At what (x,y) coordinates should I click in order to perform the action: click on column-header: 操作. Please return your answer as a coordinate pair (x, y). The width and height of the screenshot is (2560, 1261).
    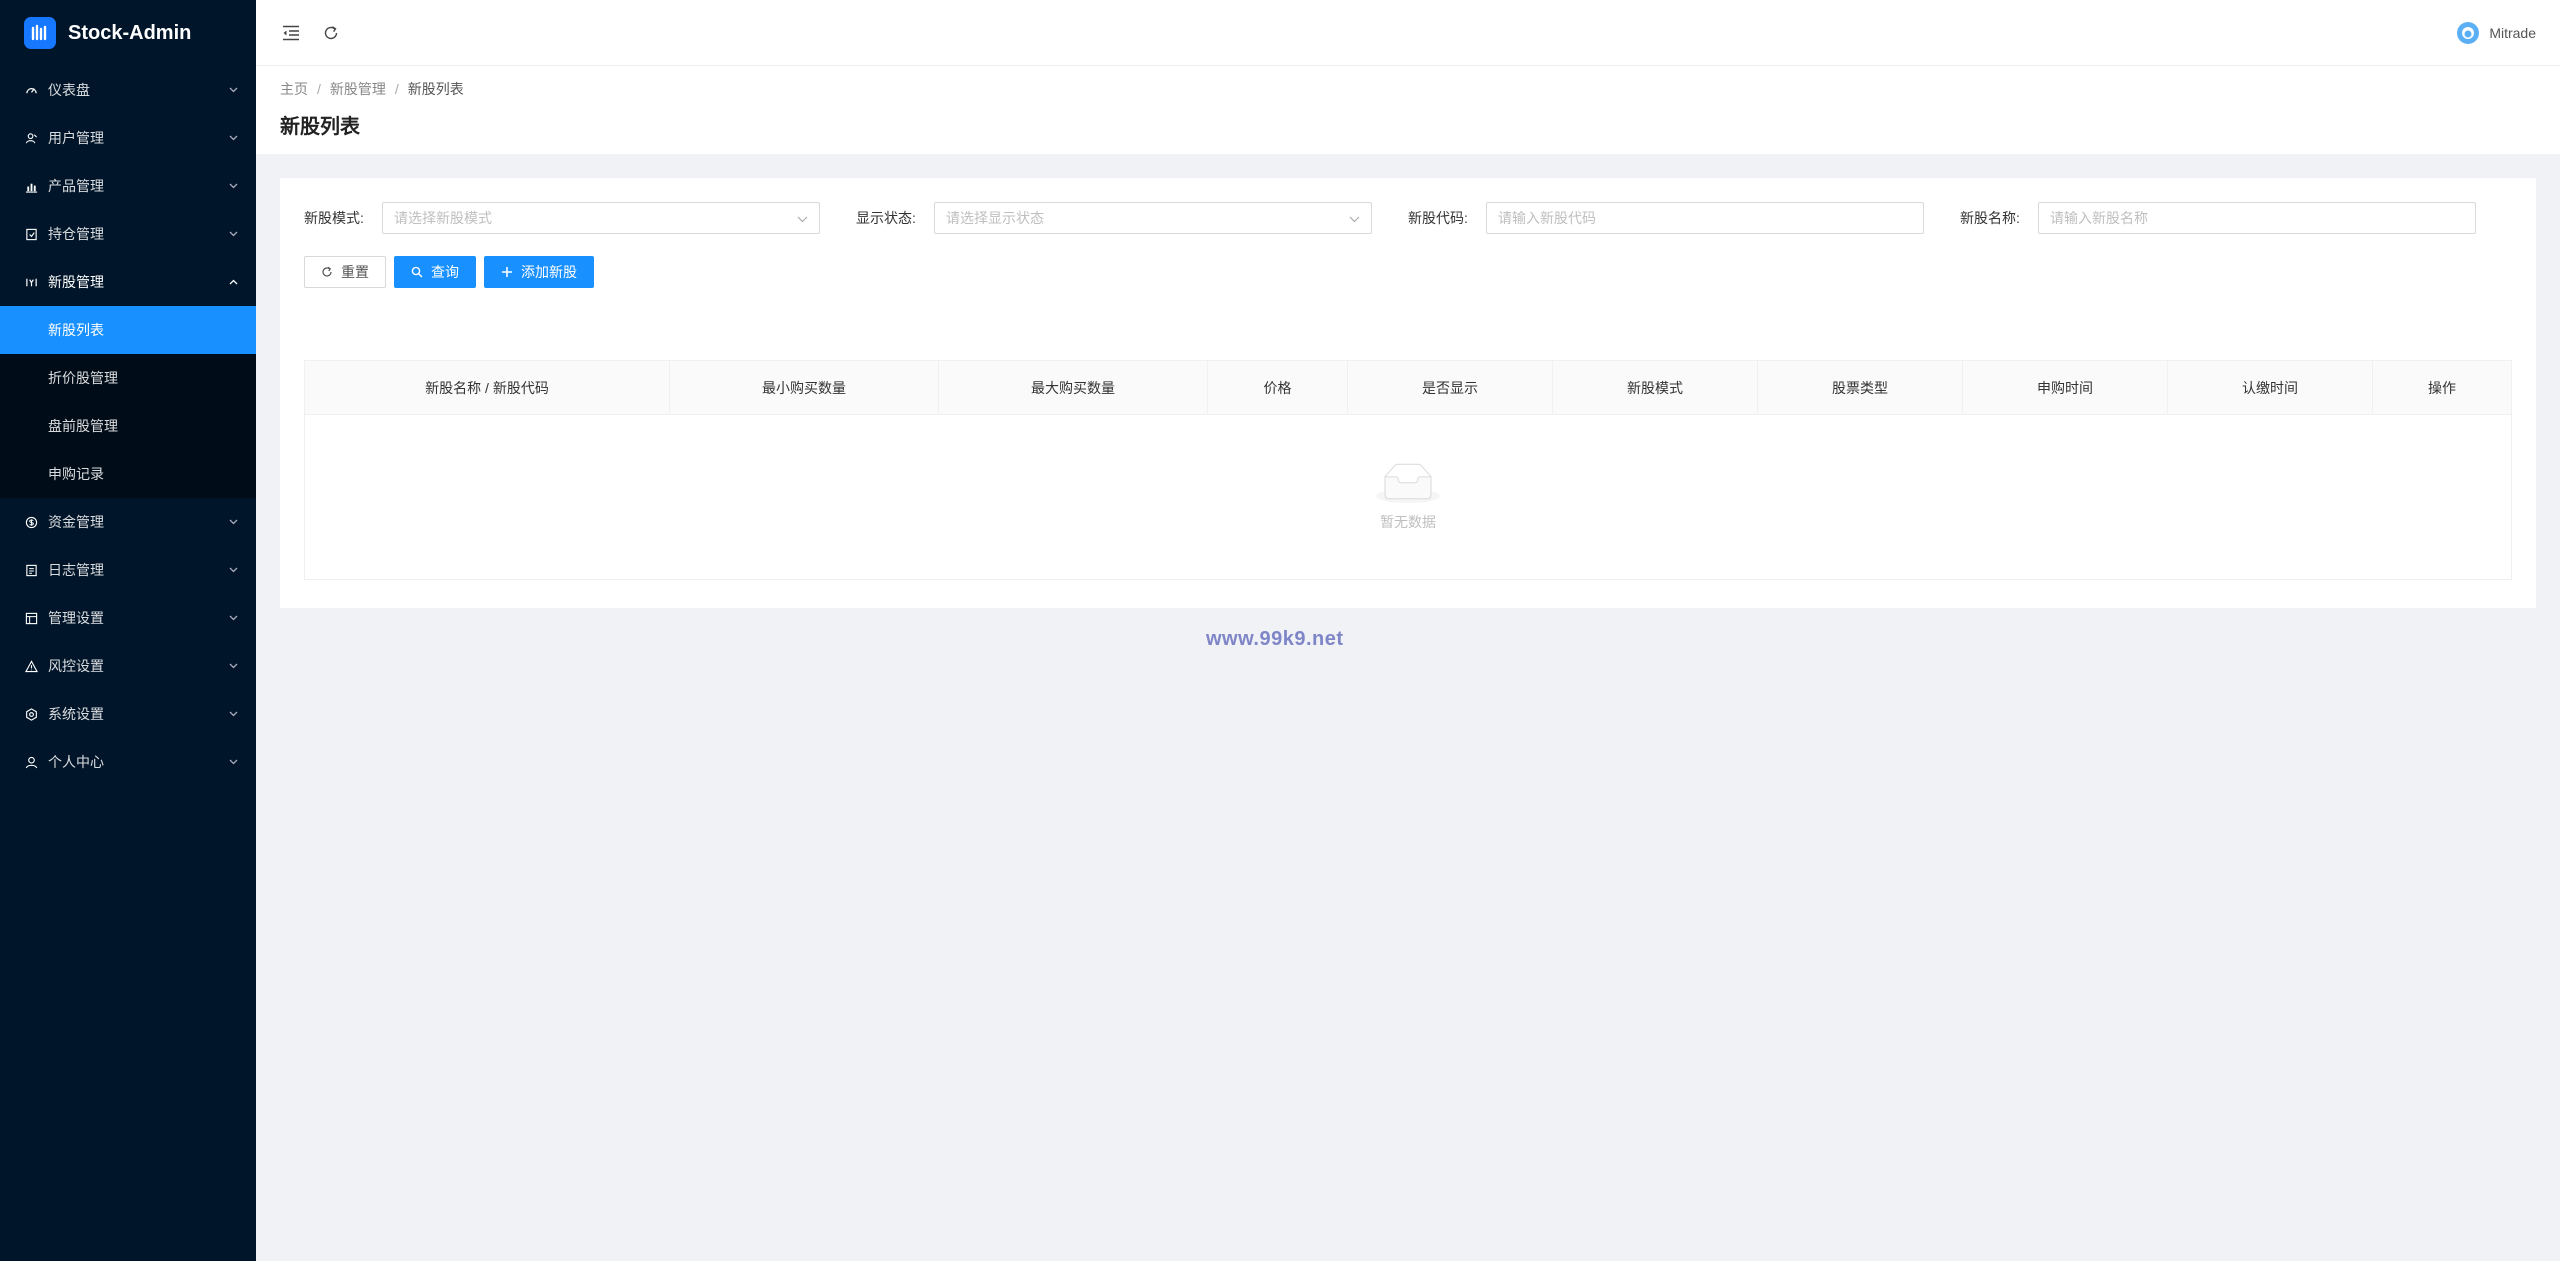
    Looking at the image, I should click on (2442, 387).